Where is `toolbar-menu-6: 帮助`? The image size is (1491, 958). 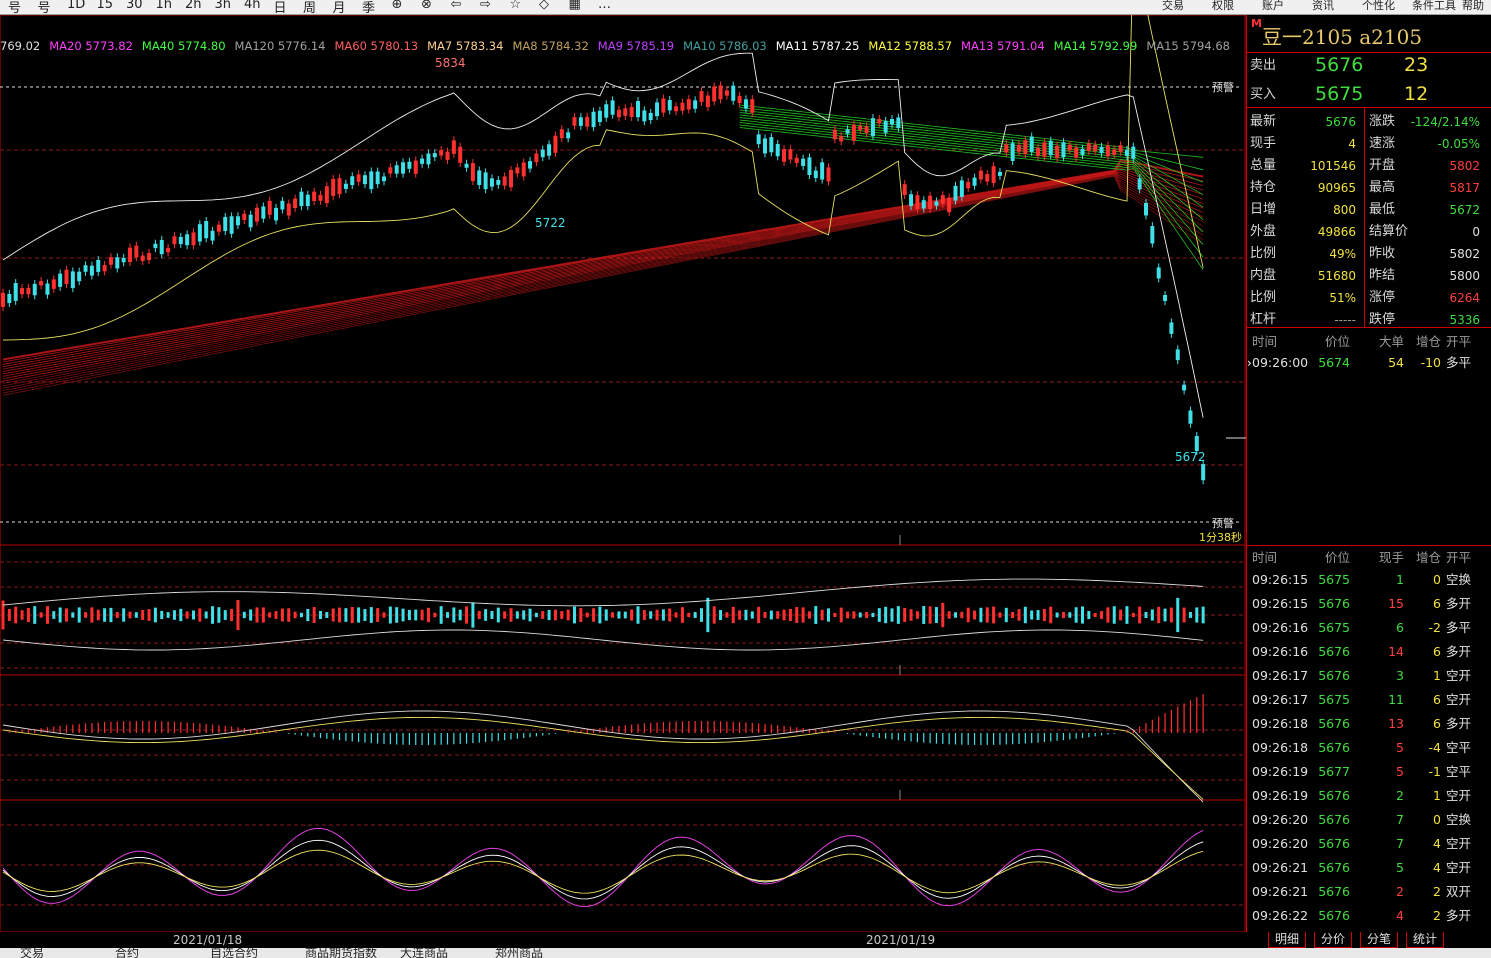 toolbar-menu-6: 帮助 is located at coordinates (1473, 6).